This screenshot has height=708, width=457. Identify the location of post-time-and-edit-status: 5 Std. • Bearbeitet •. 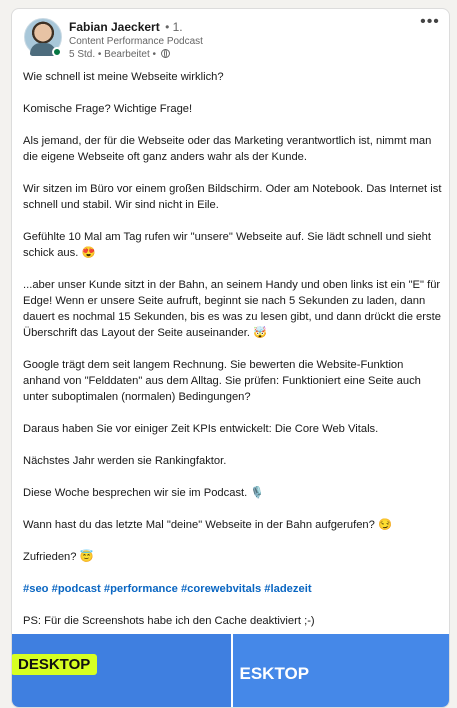
(113, 54).